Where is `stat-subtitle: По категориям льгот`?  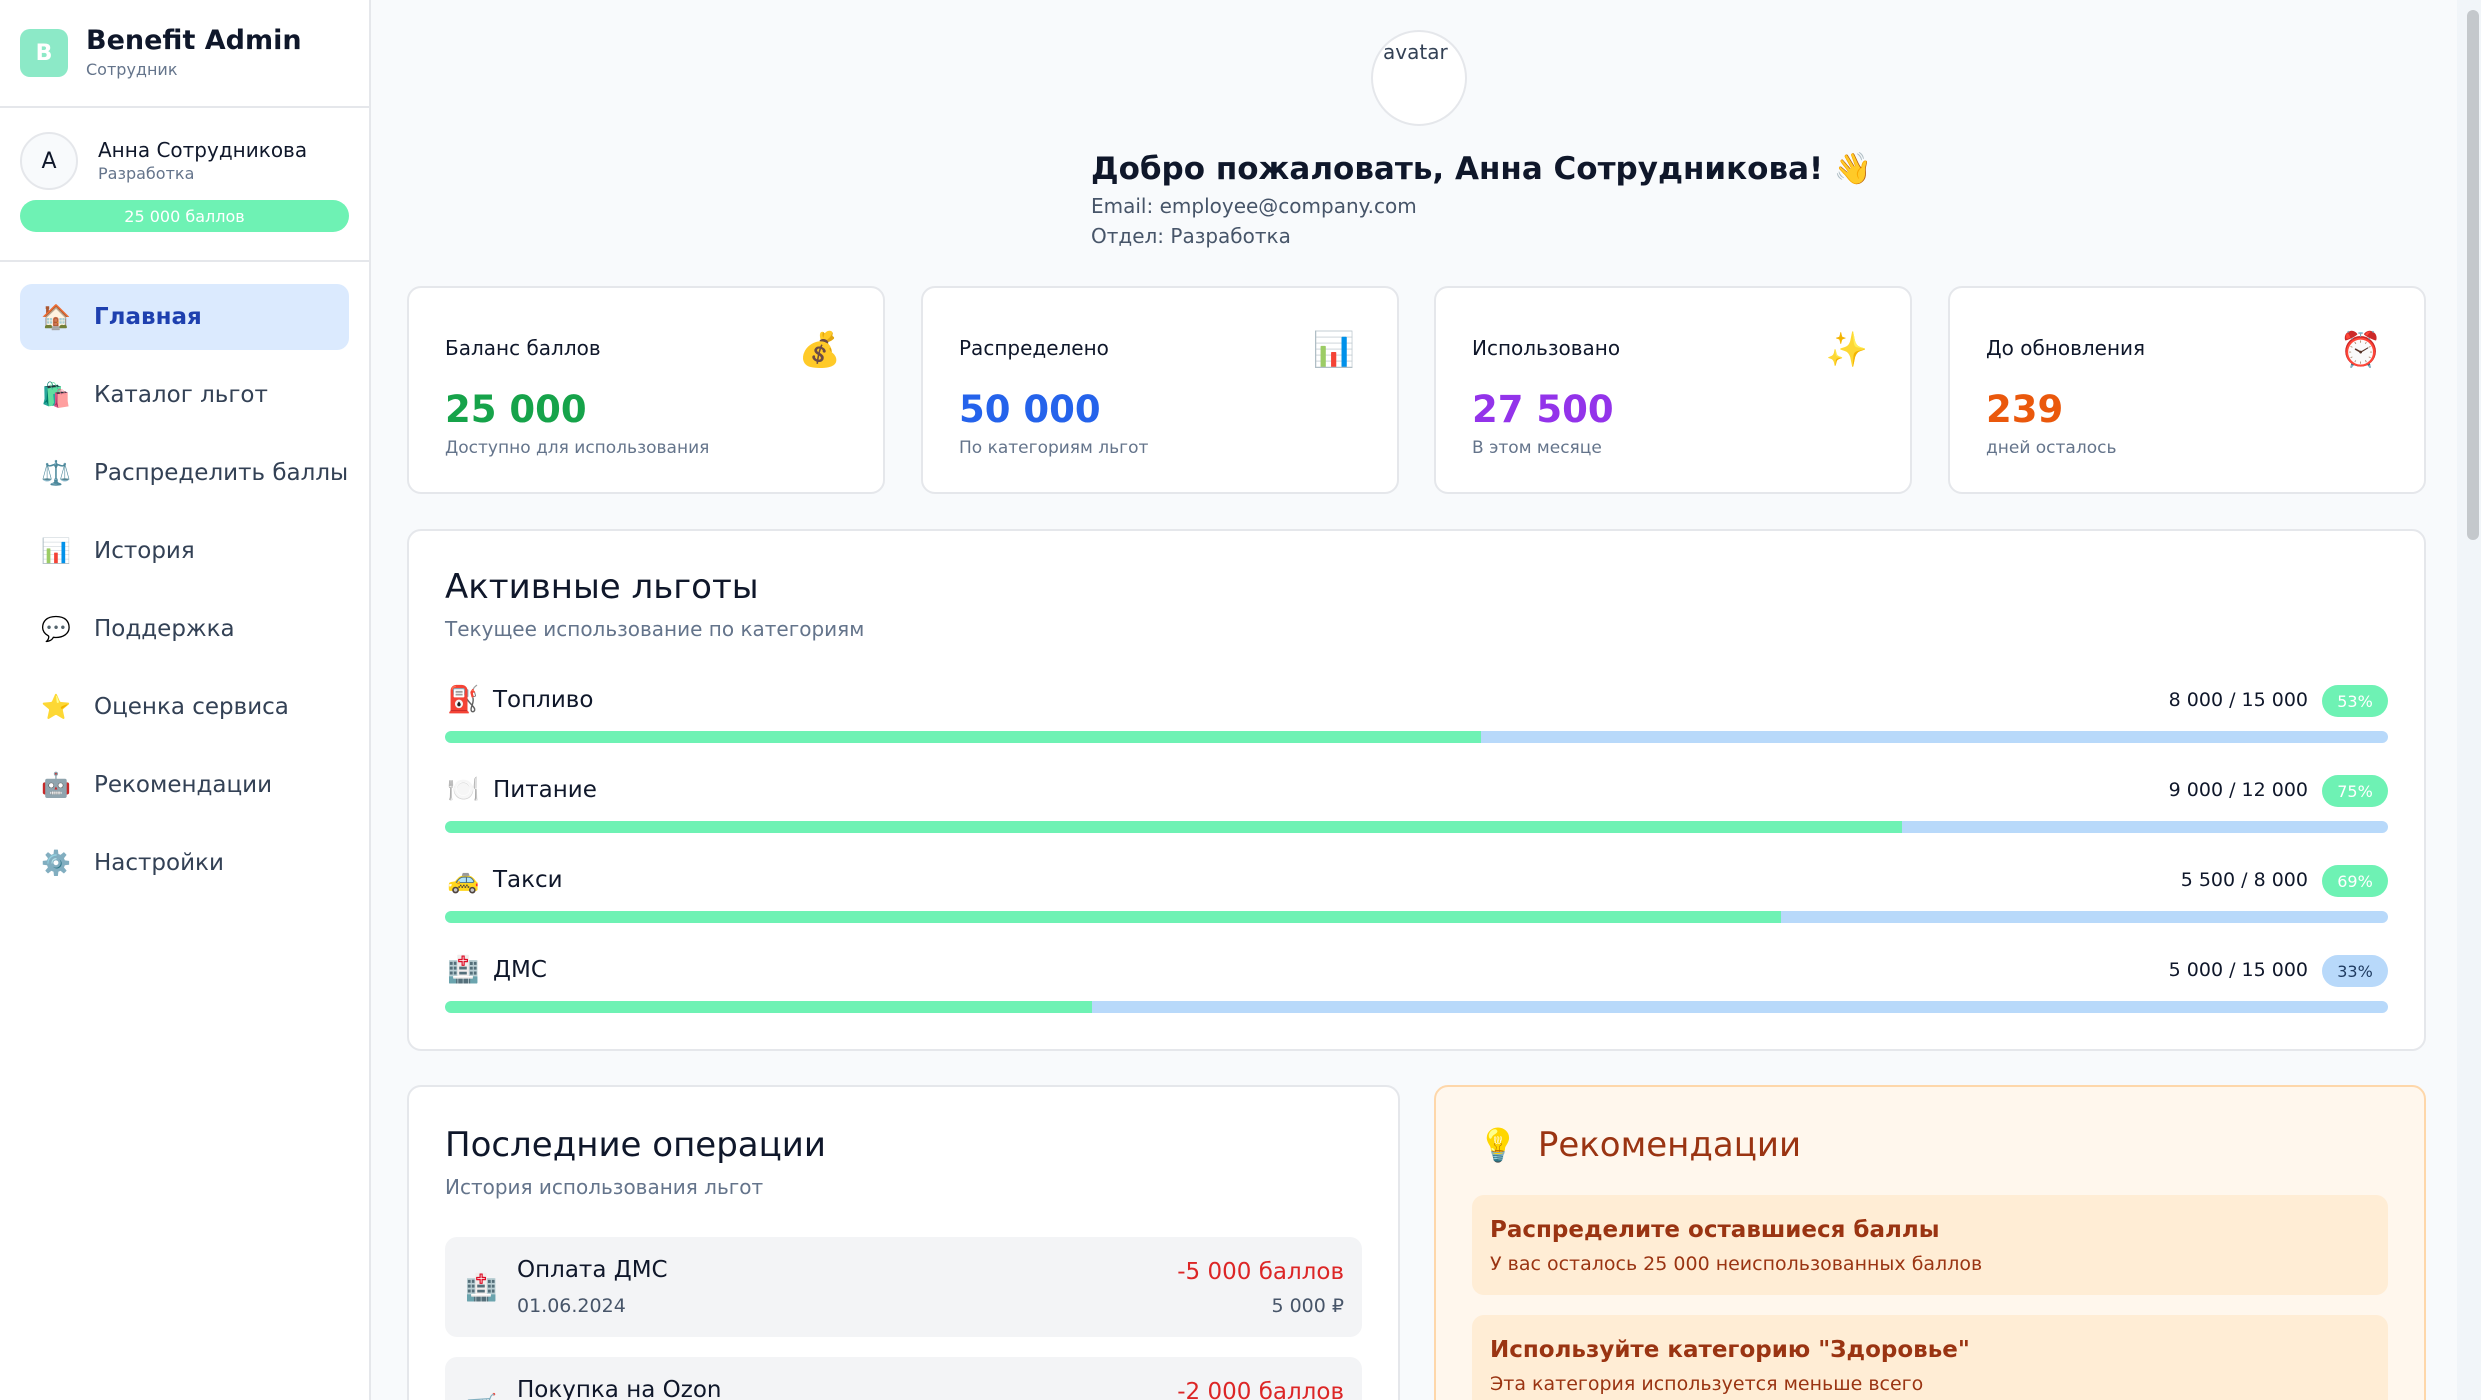 stat-subtitle: По категориям льгот is located at coordinates (1054, 448).